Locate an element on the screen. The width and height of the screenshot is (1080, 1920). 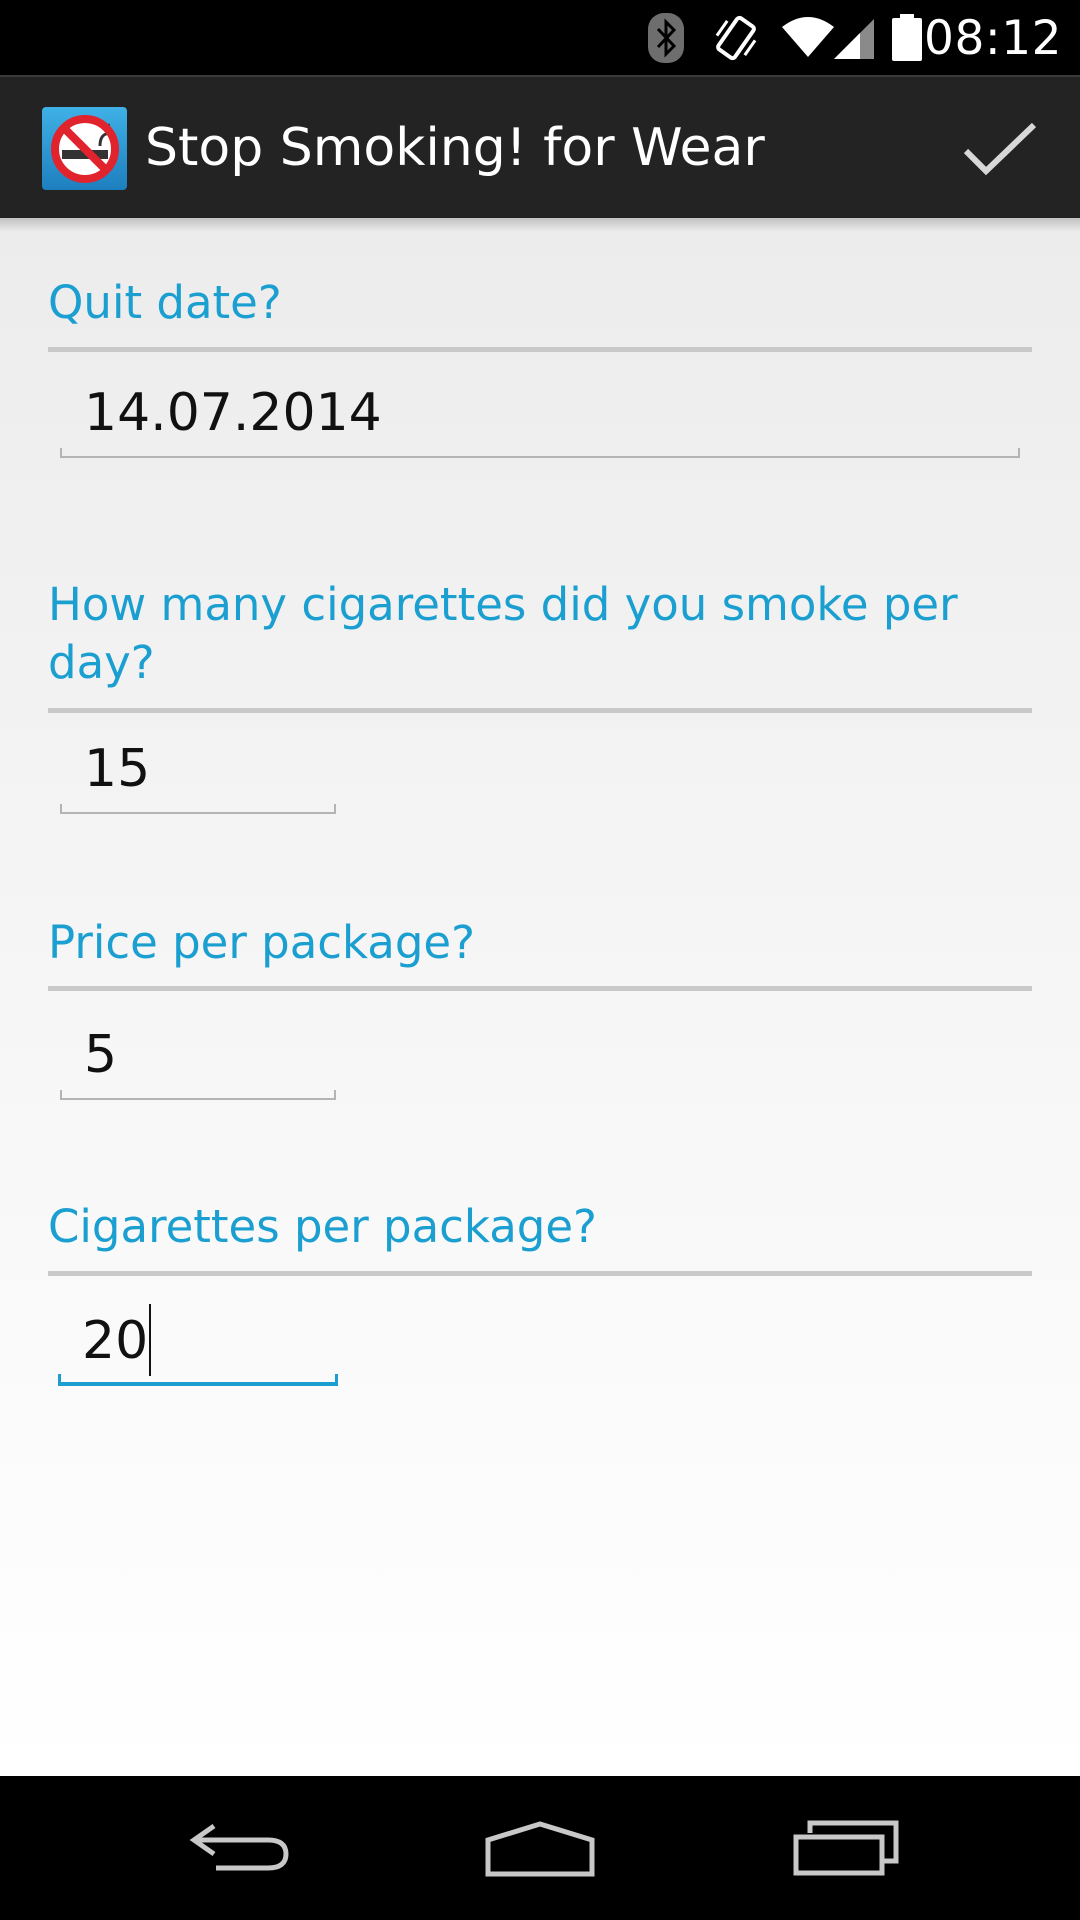
bluetooth-icon is located at coordinates (666, 37).